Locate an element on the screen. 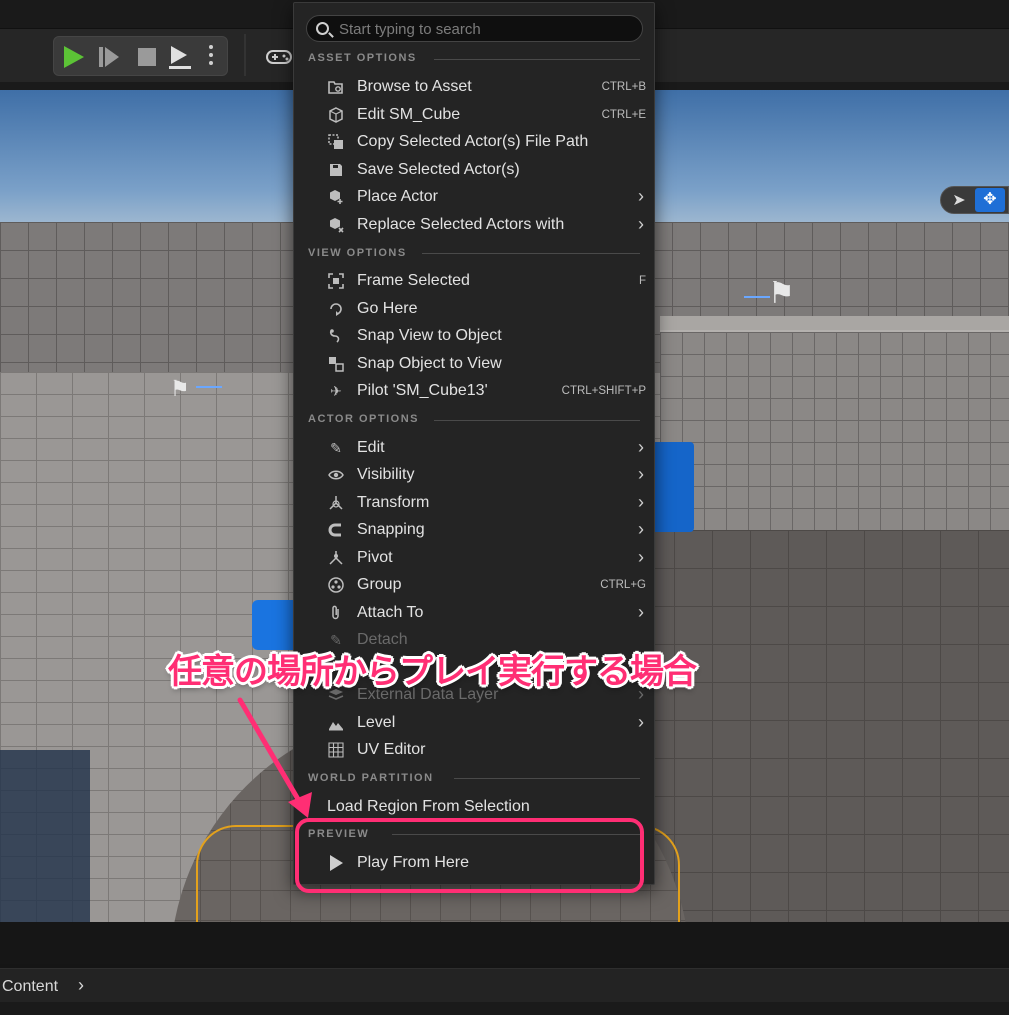 The height and width of the screenshot is (1015, 1009). folder-search-icon is located at coordinates (336, 87).